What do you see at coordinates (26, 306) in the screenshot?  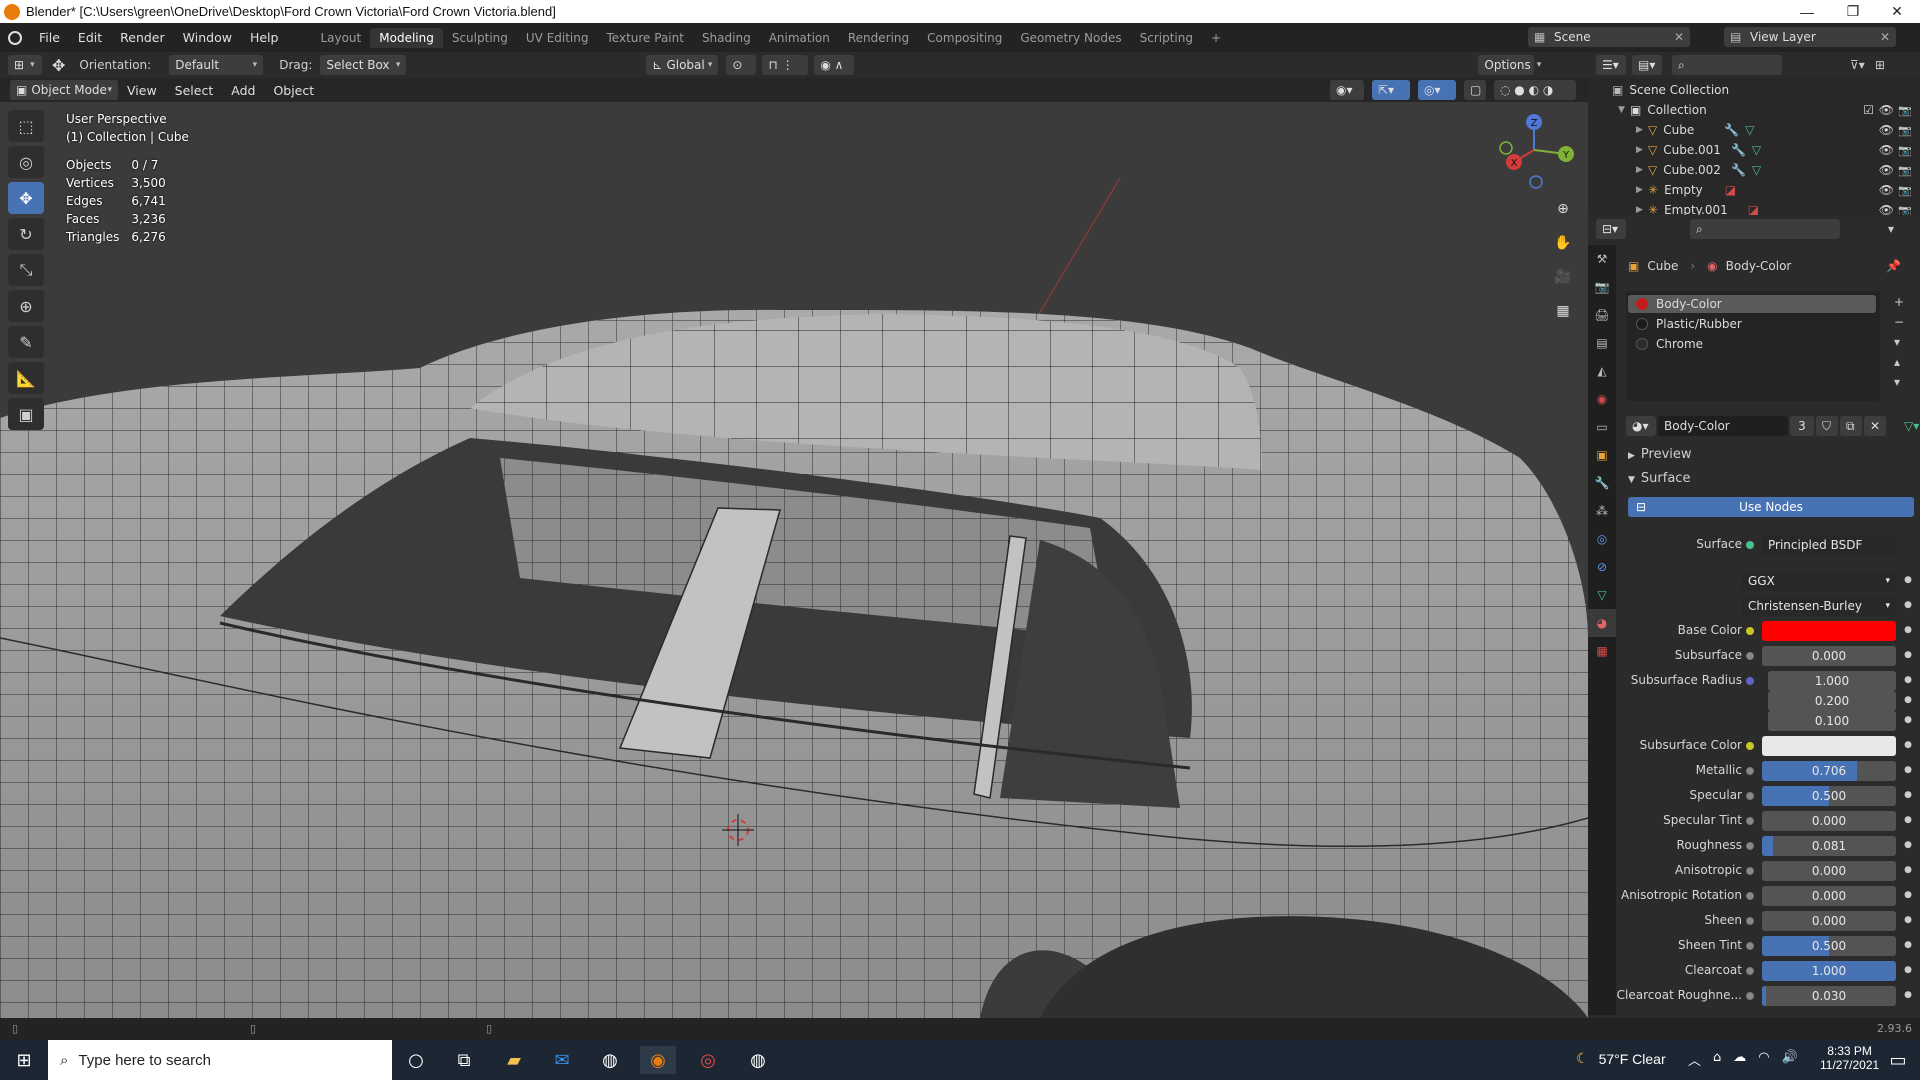 I see `transform-icon: ⊕` at bounding box center [26, 306].